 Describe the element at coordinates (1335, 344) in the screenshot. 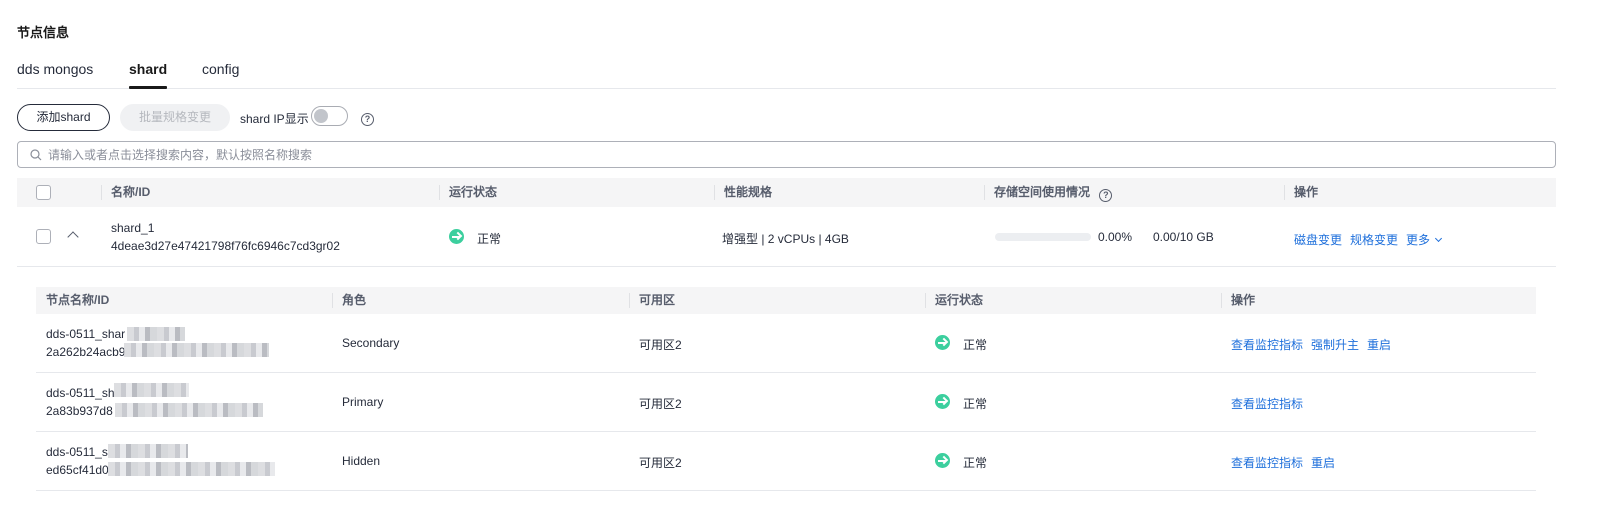

I see `force-primary-link: 强制升主` at that location.